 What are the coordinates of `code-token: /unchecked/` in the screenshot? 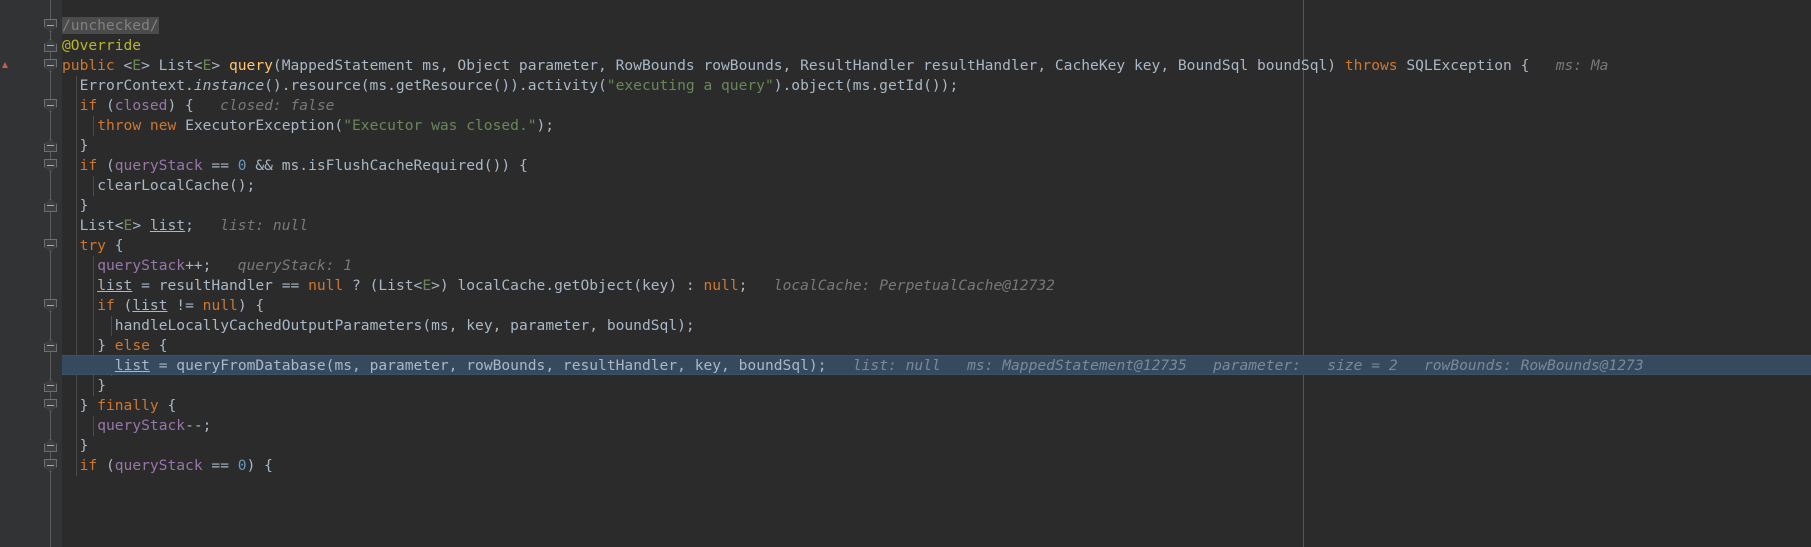 It's located at (110, 25).